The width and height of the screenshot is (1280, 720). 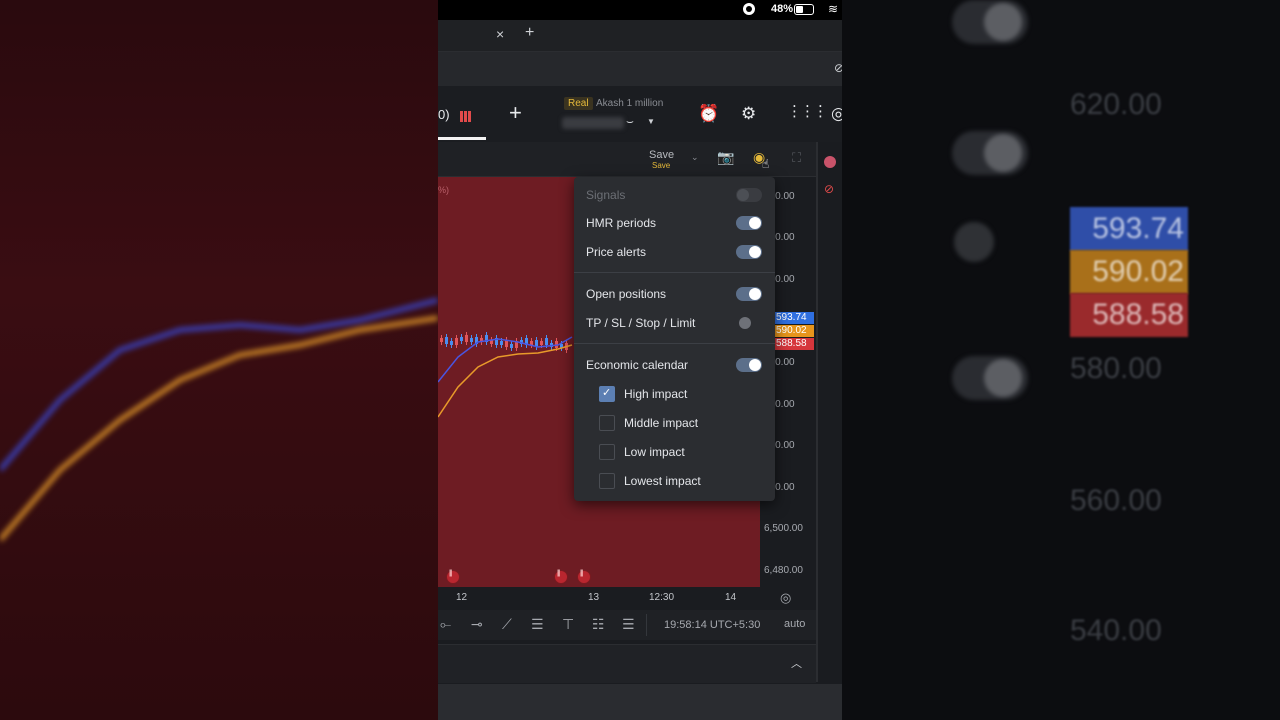 I want to click on screen-record-icon, so click(x=749, y=9).